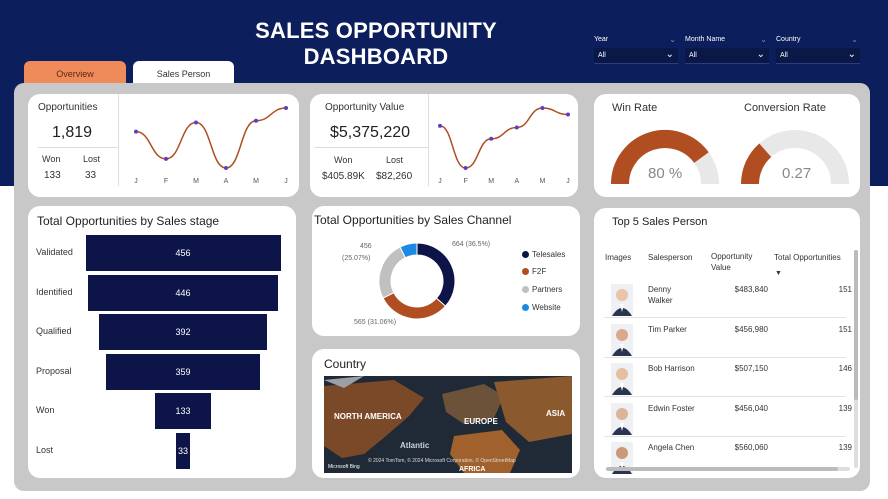 Image resolution: width=888 pixels, height=499 pixels. I want to click on opportunities-value: 1,819, so click(72, 132).